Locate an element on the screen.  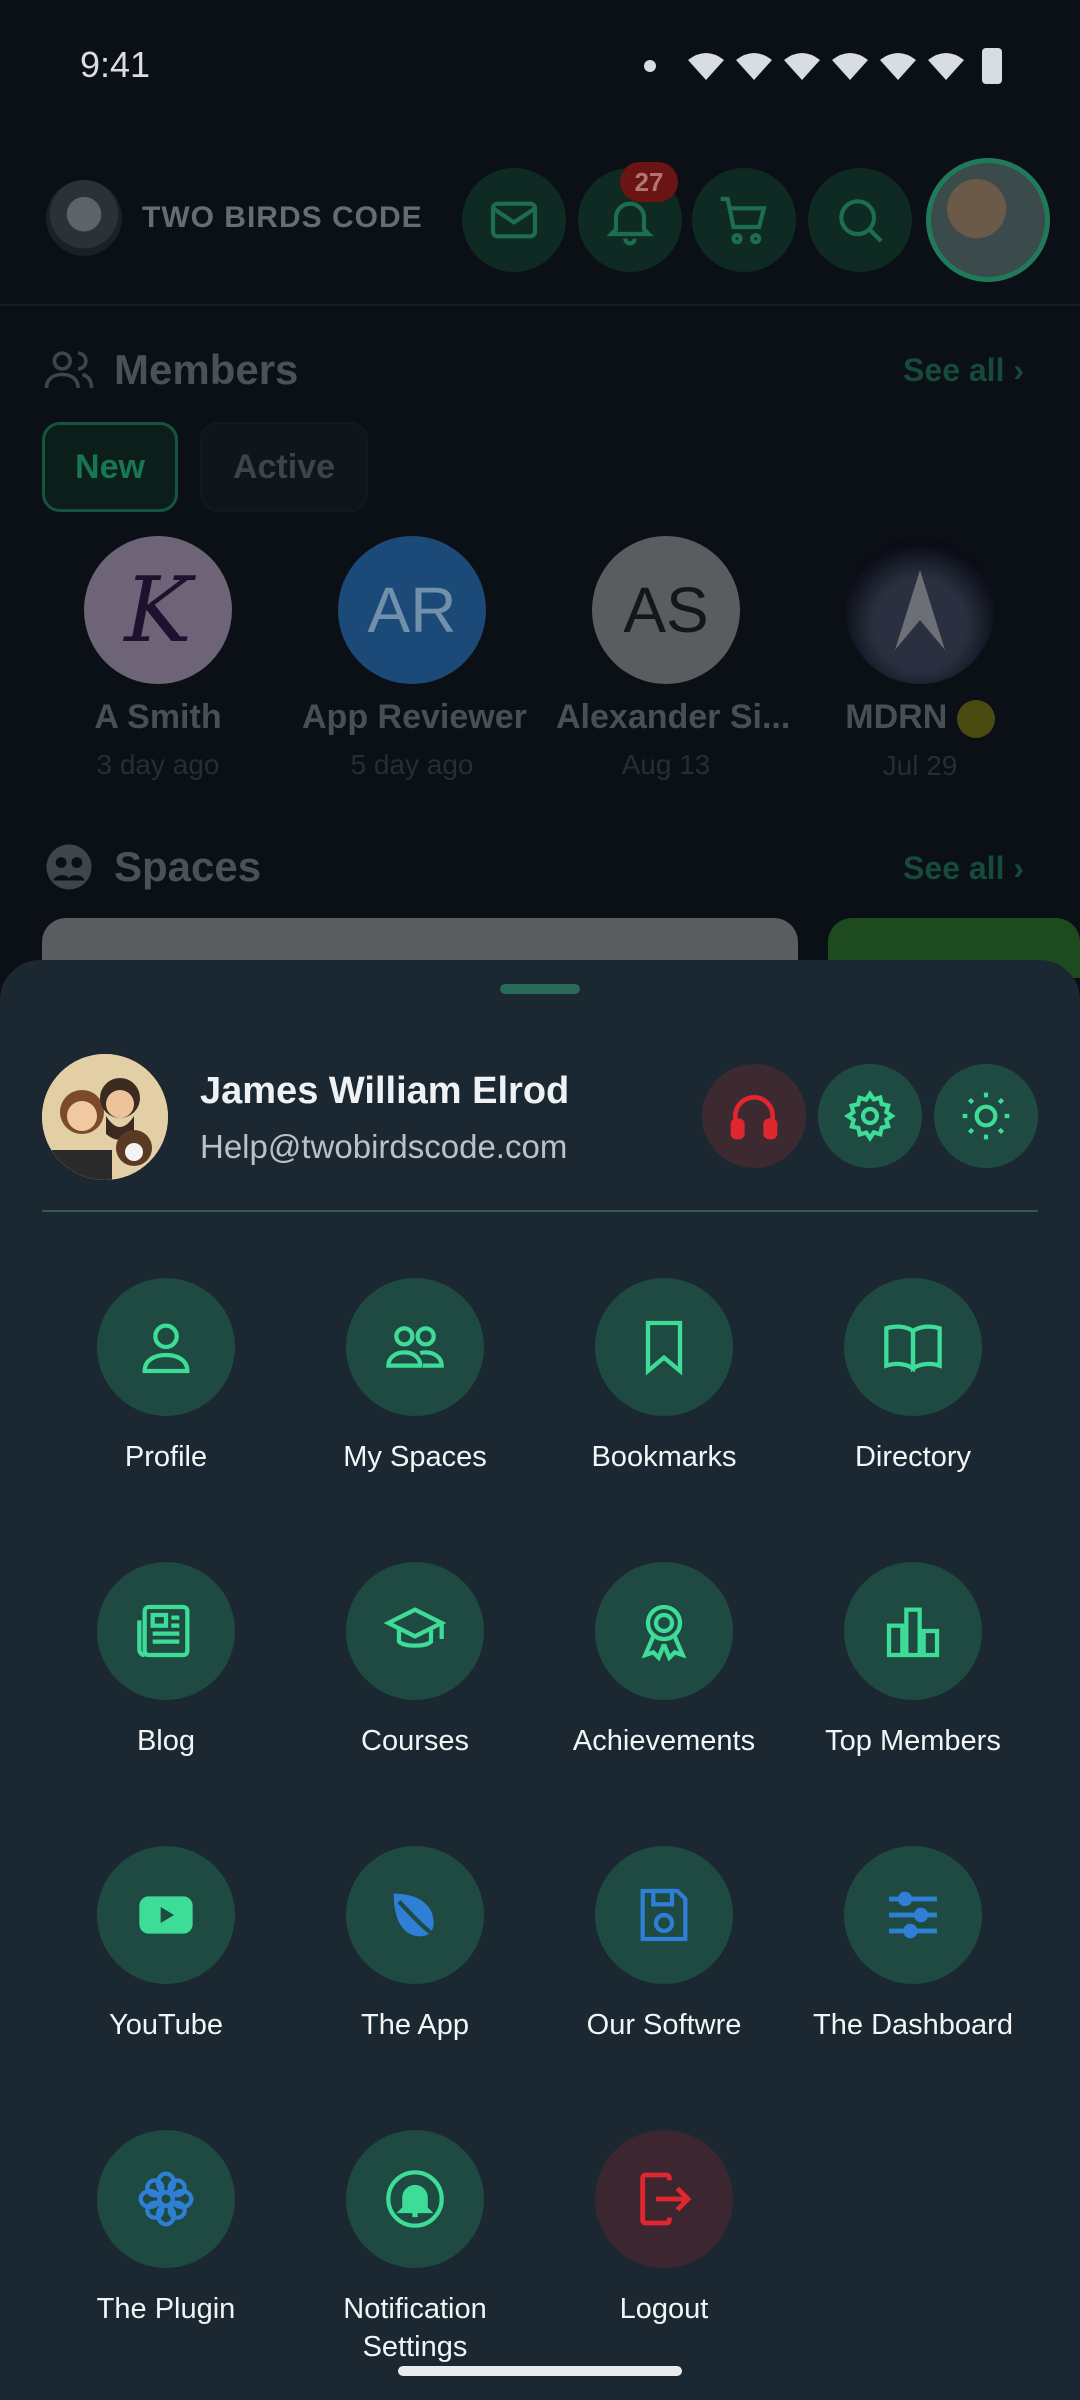
menu-item-blog: Blog is located at coordinates (166, 1680).